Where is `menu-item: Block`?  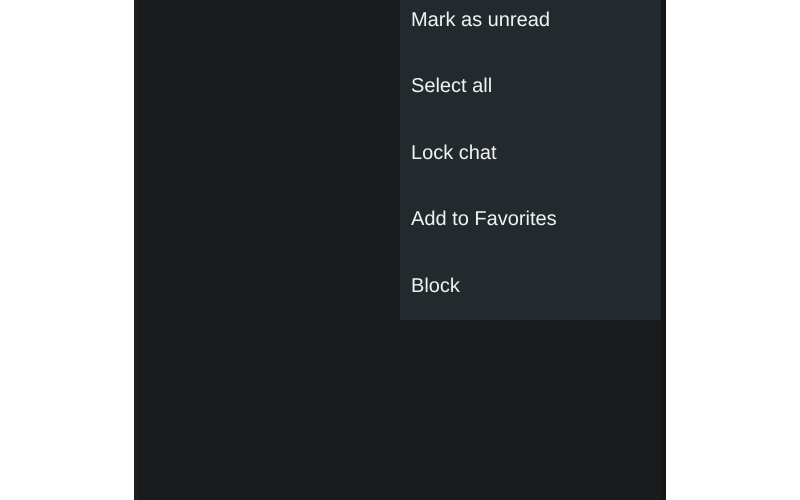
menu-item: Block is located at coordinates (530, 286).